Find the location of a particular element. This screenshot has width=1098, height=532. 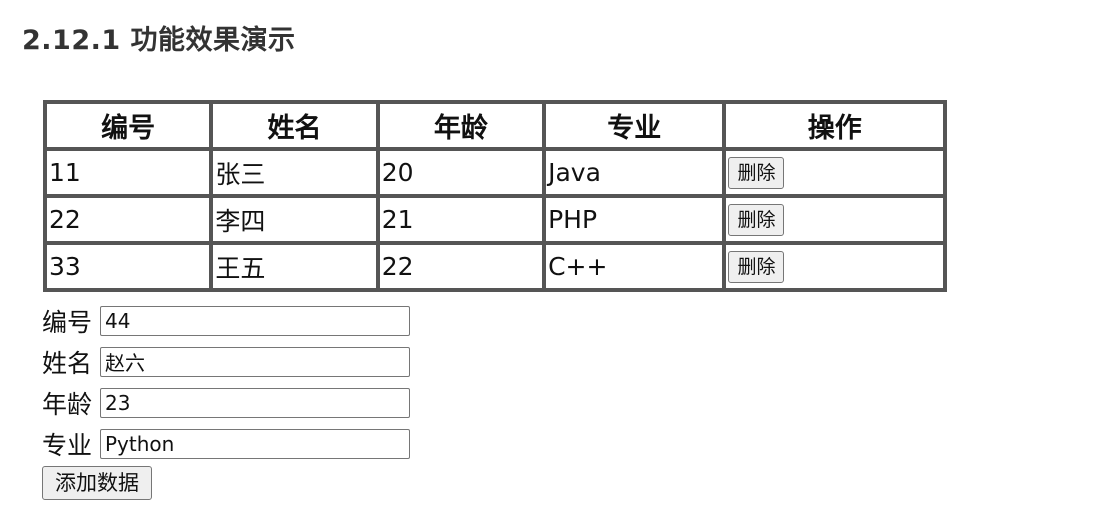

form-row-id: 编号 is located at coordinates (226, 320).